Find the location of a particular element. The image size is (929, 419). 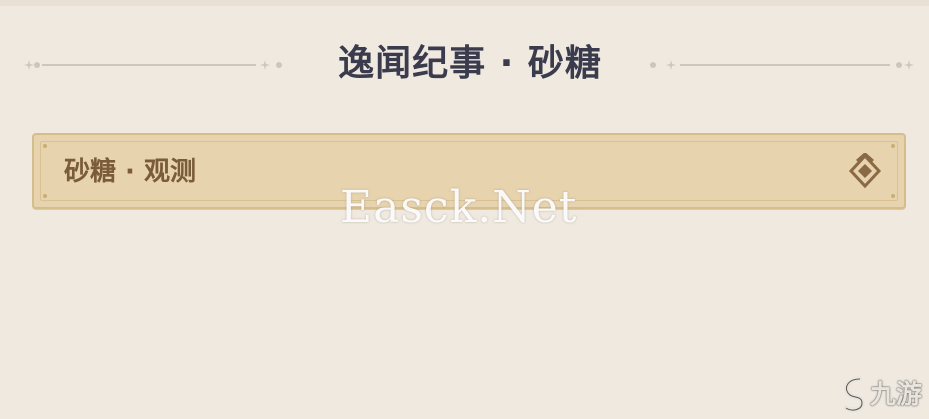

top-edge-strip is located at coordinates (464, 3).